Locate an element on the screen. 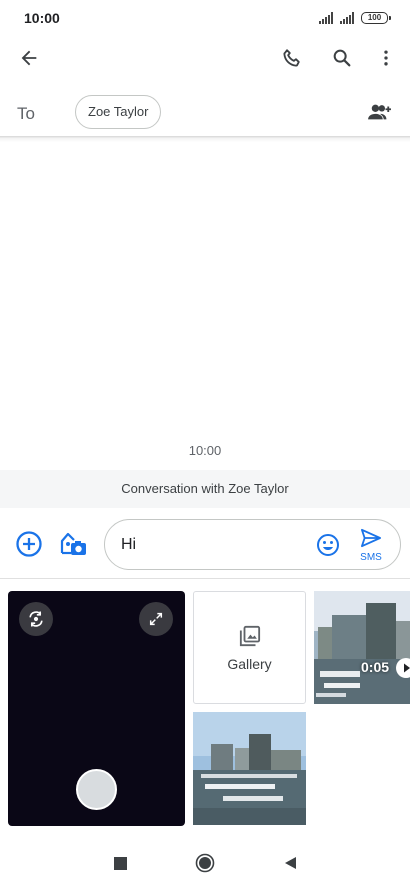  message-input-text: Hi is located at coordinates (129, 544).